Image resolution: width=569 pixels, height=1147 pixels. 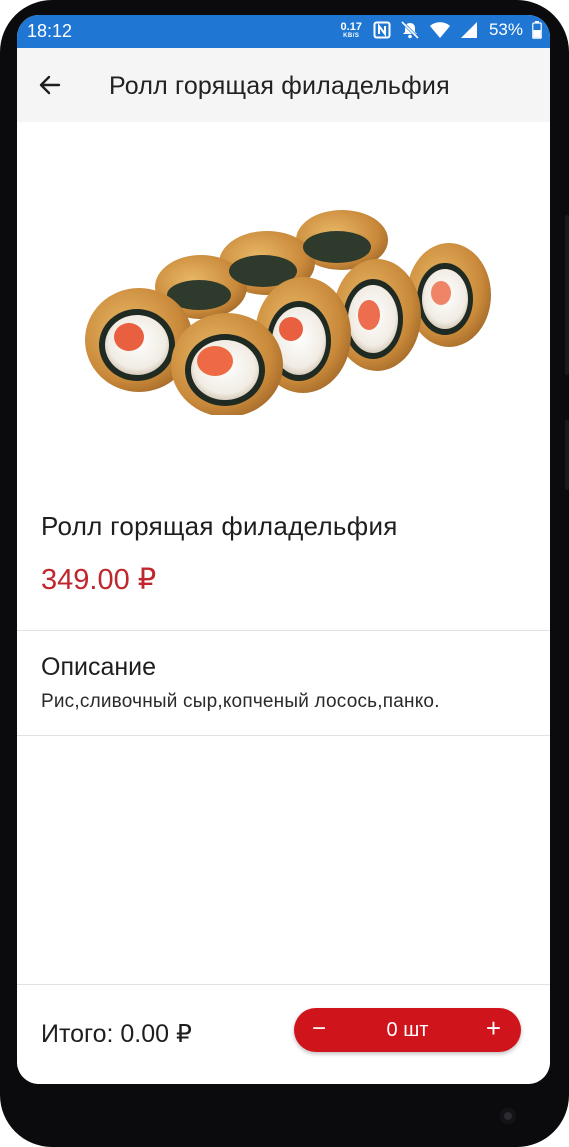 I want to click on description-title: Описание, so click(x=99, y=667).